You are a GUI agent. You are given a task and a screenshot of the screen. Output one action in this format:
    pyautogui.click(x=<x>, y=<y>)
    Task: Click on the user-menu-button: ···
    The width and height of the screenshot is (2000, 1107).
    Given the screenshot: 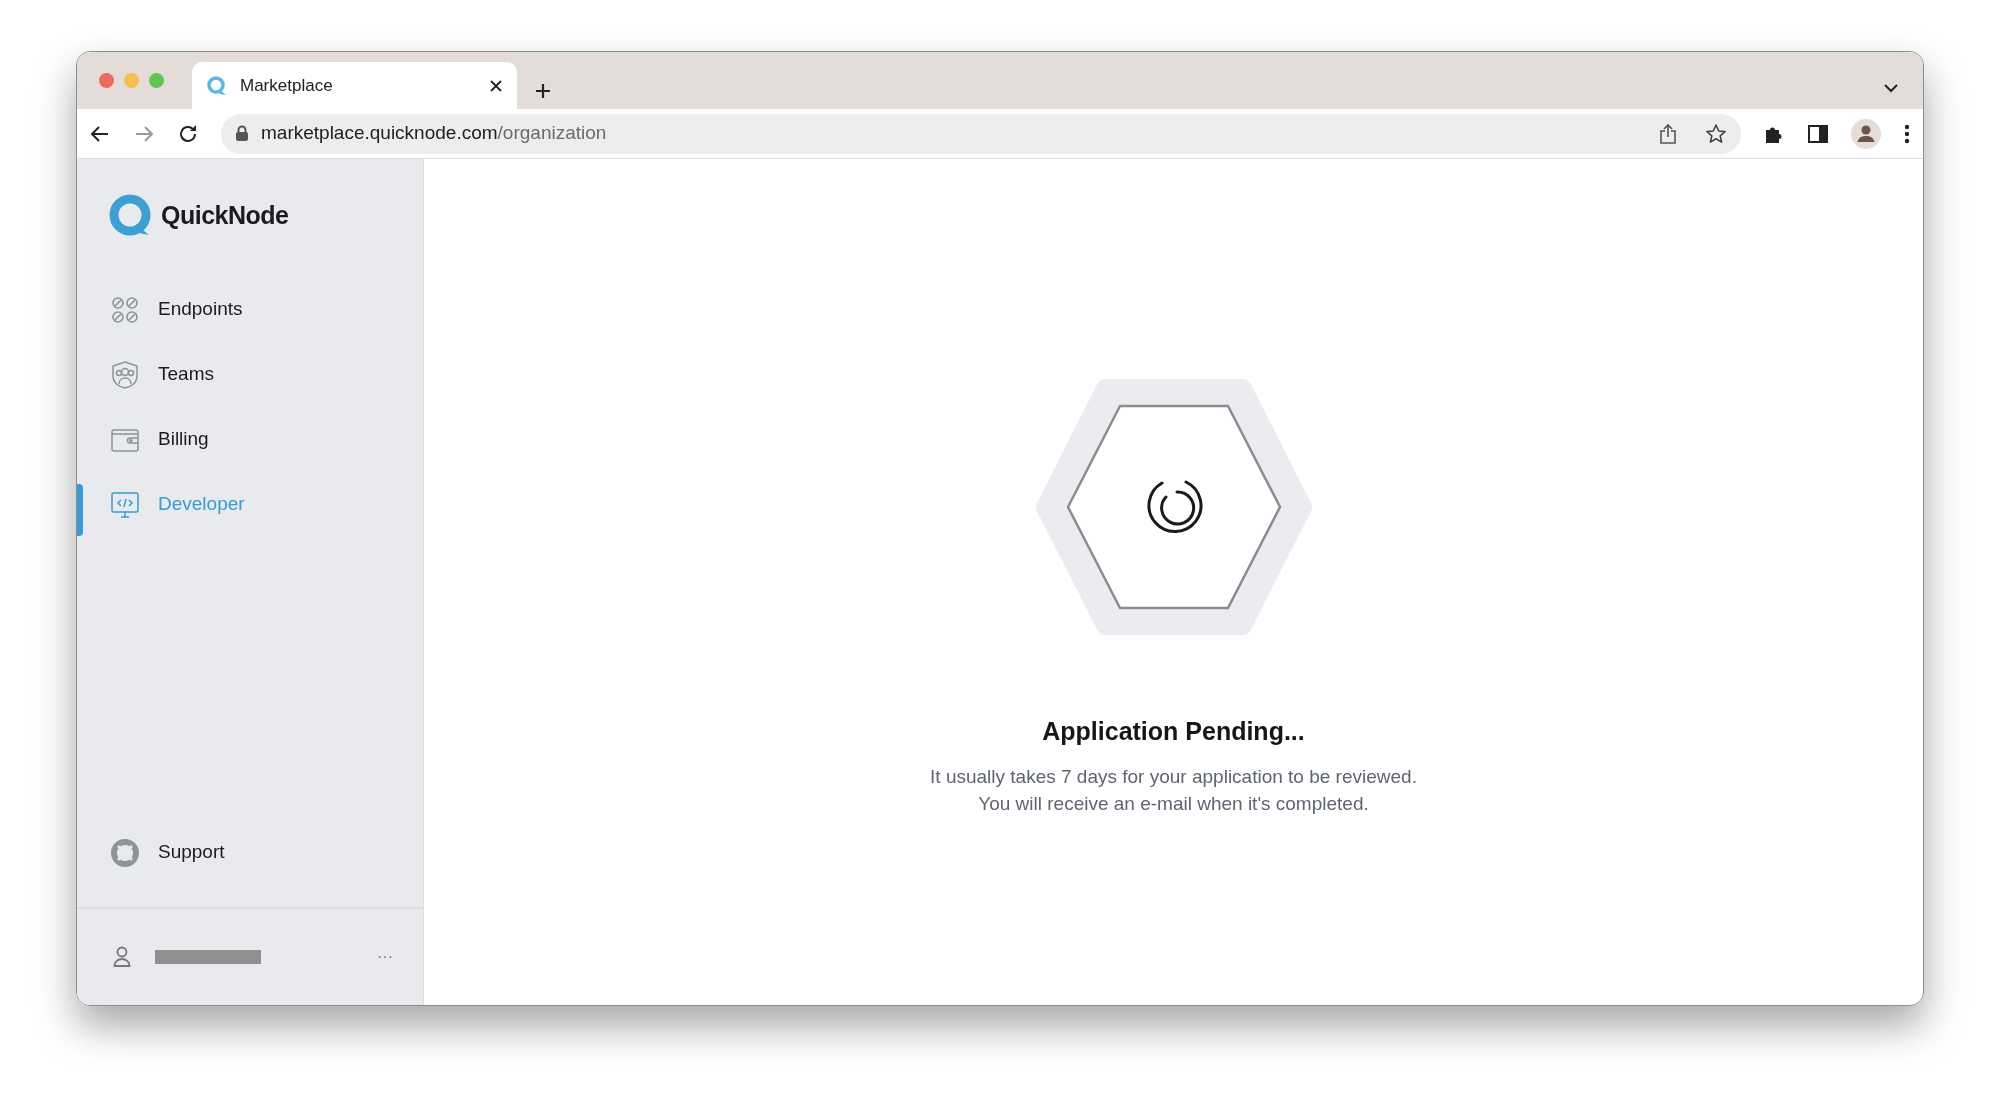 What is the action you would take?
    pyautogui.click(x=385, y=957)
    